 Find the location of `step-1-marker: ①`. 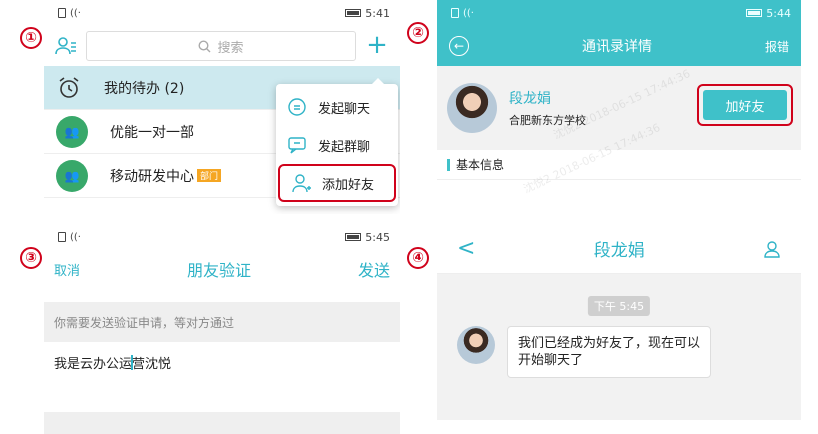

step-1-marker: ① is located at coordinates (31, 38).